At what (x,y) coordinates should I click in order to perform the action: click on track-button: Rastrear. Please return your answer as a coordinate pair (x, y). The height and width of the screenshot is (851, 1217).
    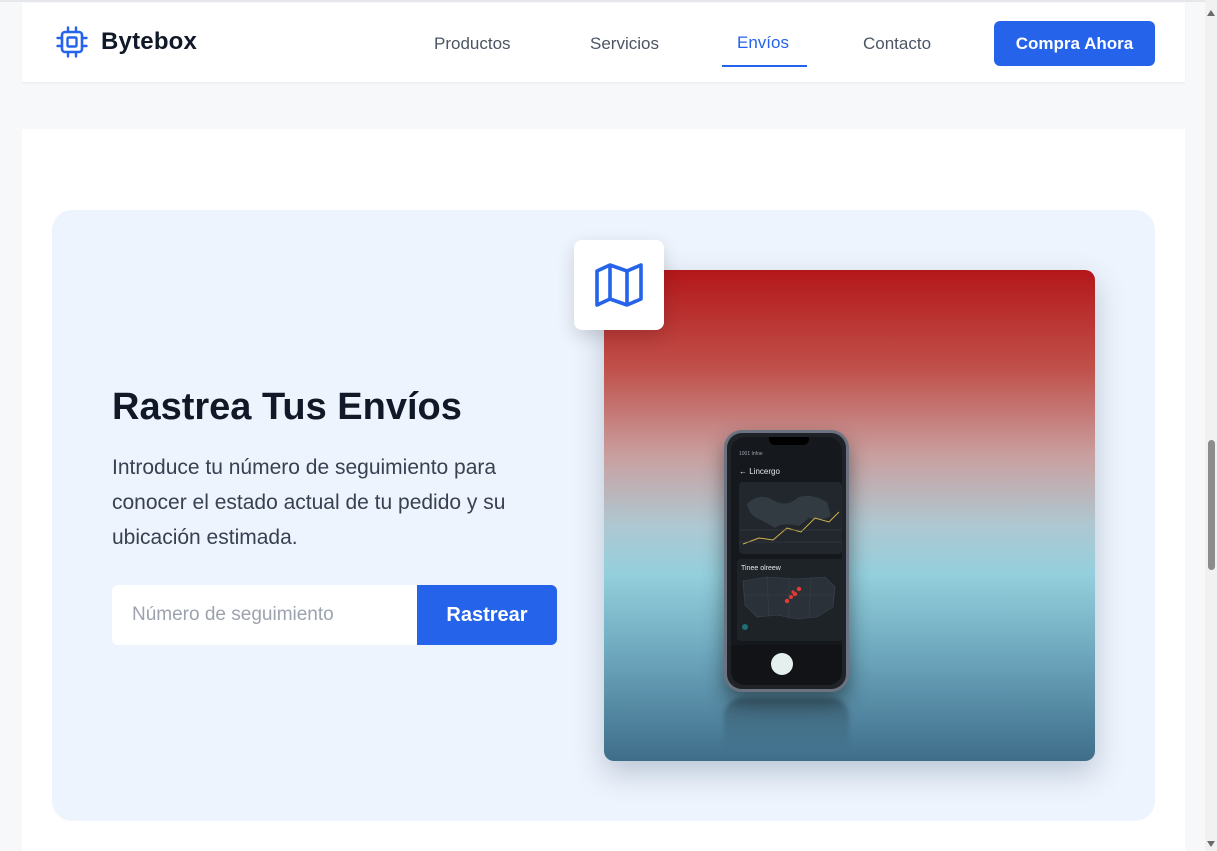
    Looking at the image, I should click on (487, 615).